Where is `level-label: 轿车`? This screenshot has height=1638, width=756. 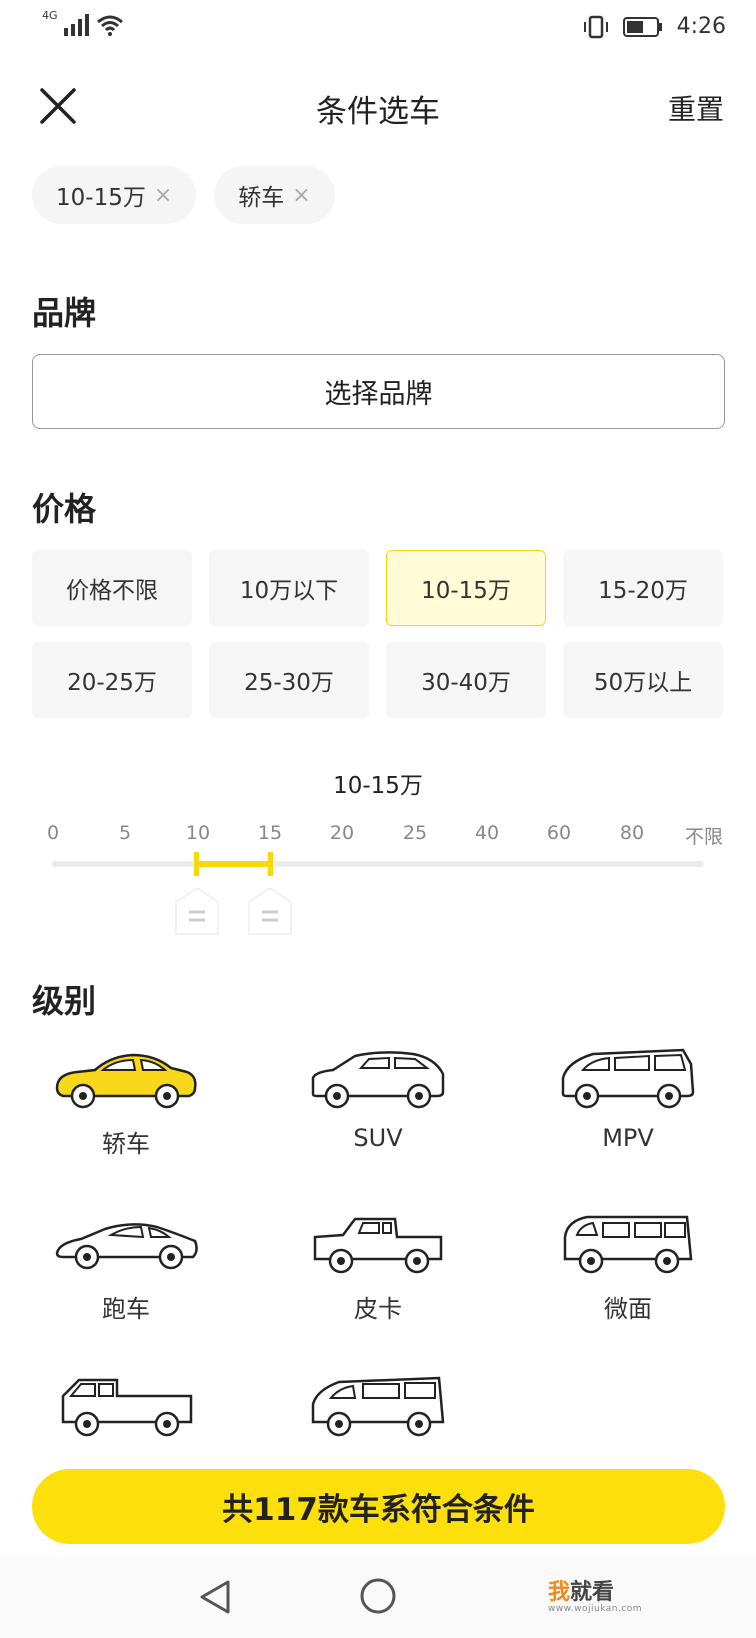 level-label: 轿车 is located at coordinates (126, 1144).